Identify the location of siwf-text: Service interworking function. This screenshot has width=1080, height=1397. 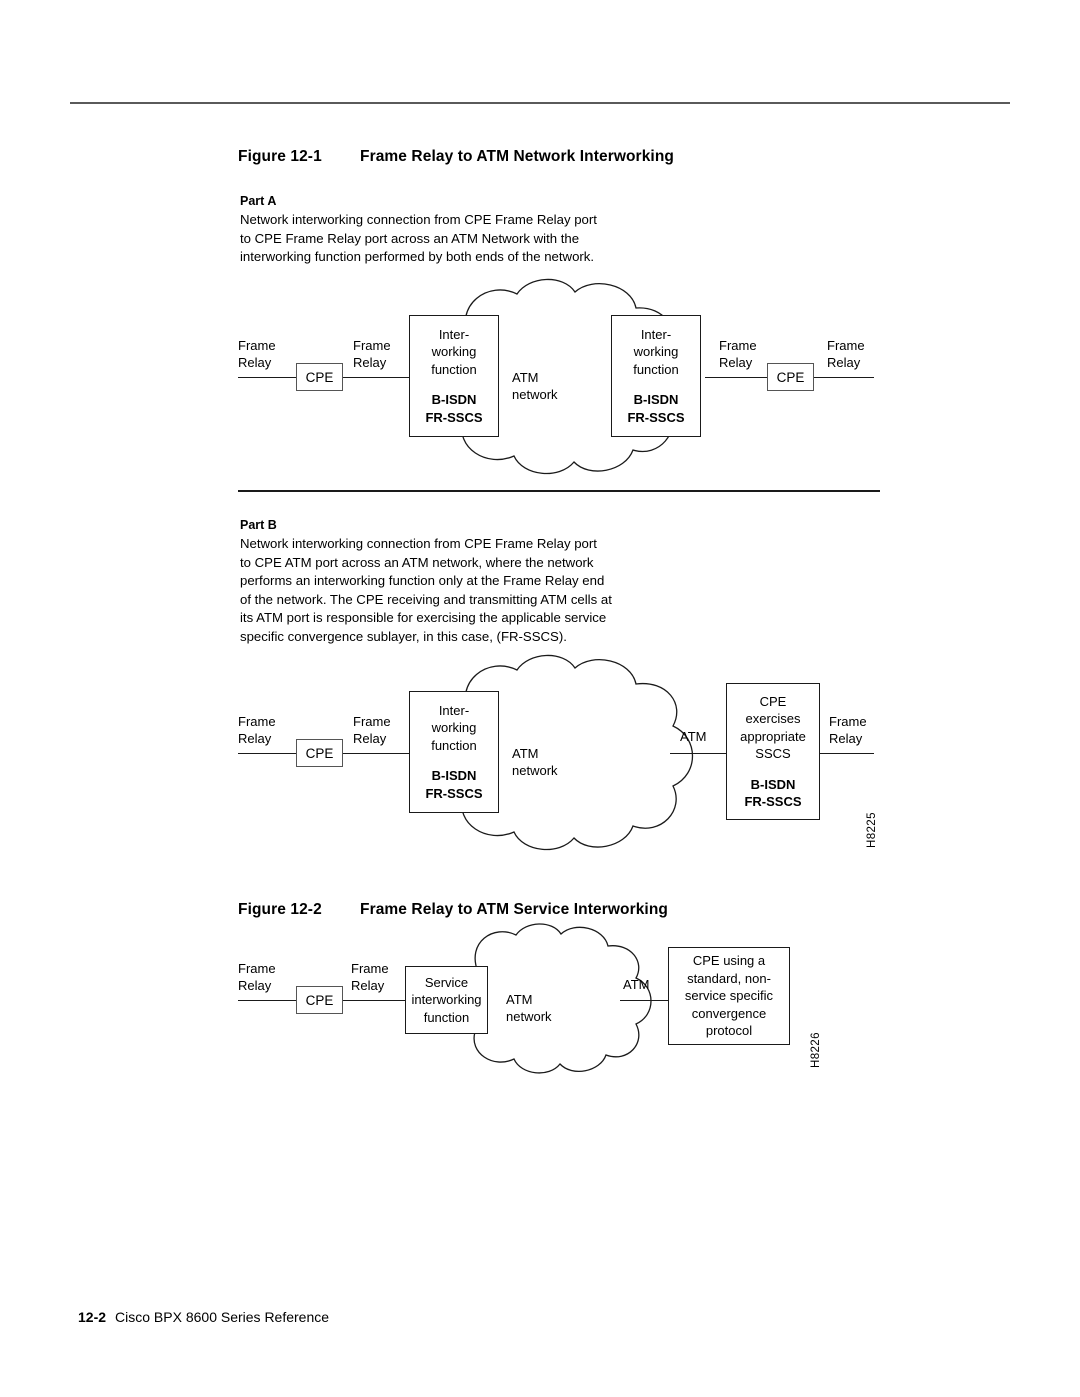
(446, 999).